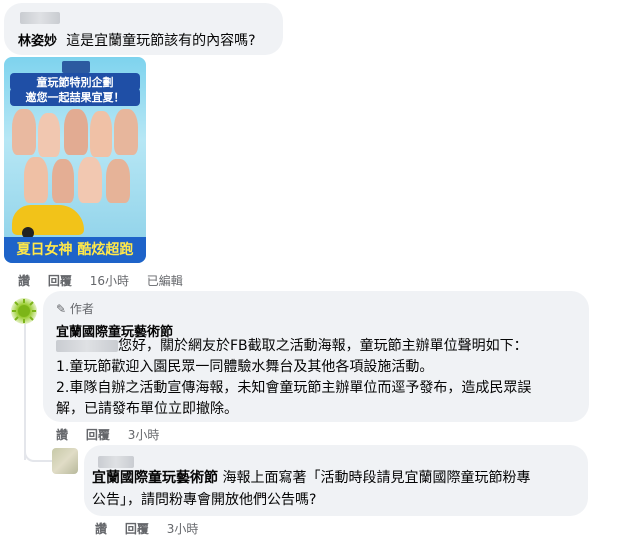 This screenshot has width=622, height=537. I want to click on thread-line, so click(25, 390).